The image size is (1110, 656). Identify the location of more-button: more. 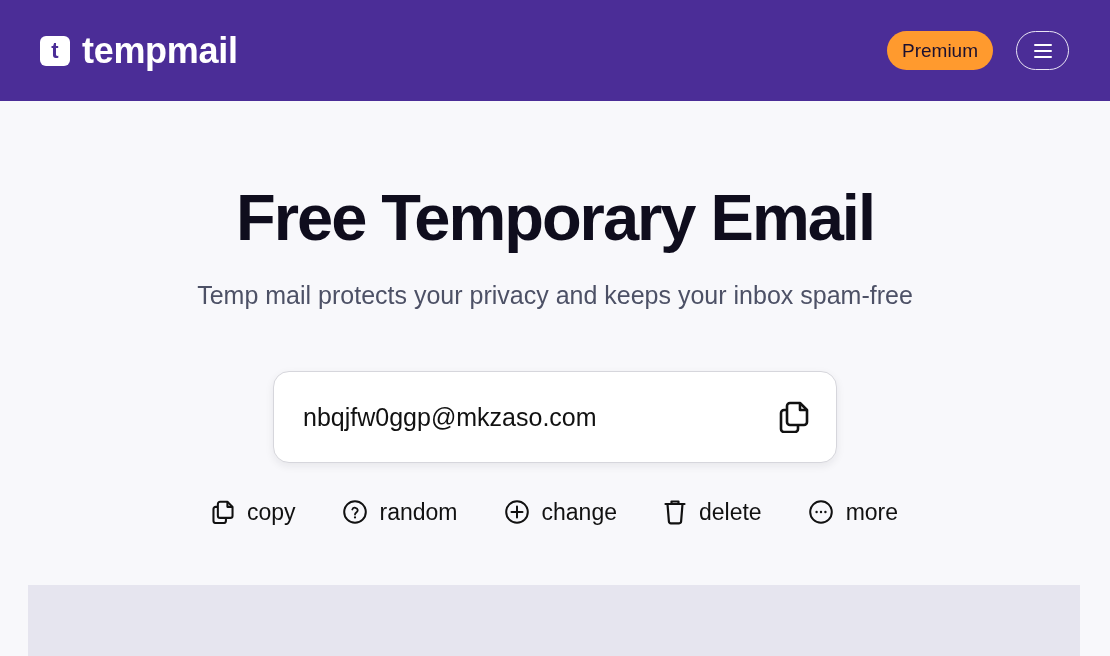
(853, 512).